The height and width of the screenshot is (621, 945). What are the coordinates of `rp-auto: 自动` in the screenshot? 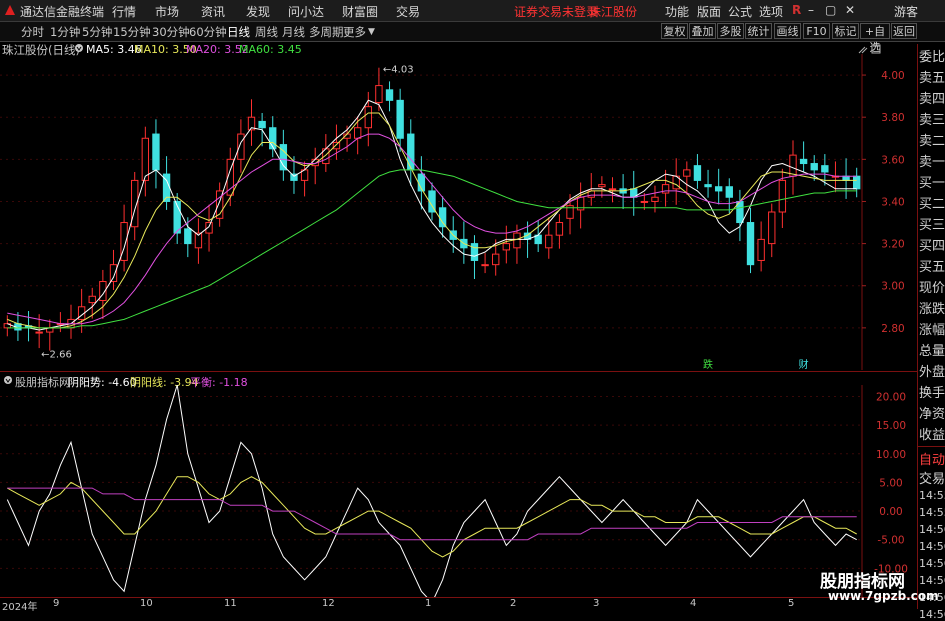 It's located at (932, 459).